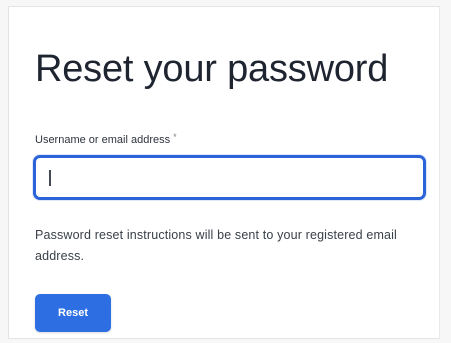 The width and height of the screenshot is (451, 343). I want to click on reset-button: Reset, so click(73, 313).